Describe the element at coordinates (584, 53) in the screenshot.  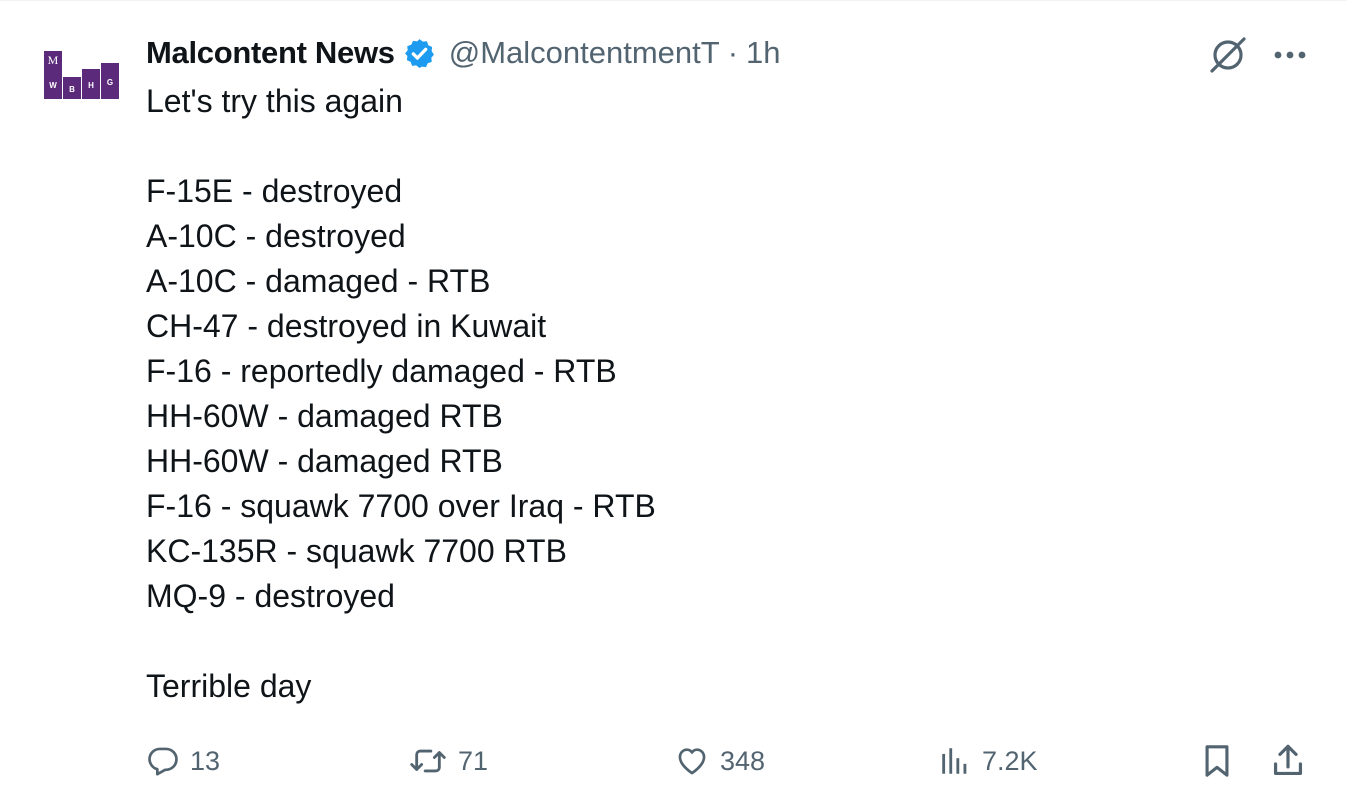
I see `author-handle: @MalcontentmentT` at that location.